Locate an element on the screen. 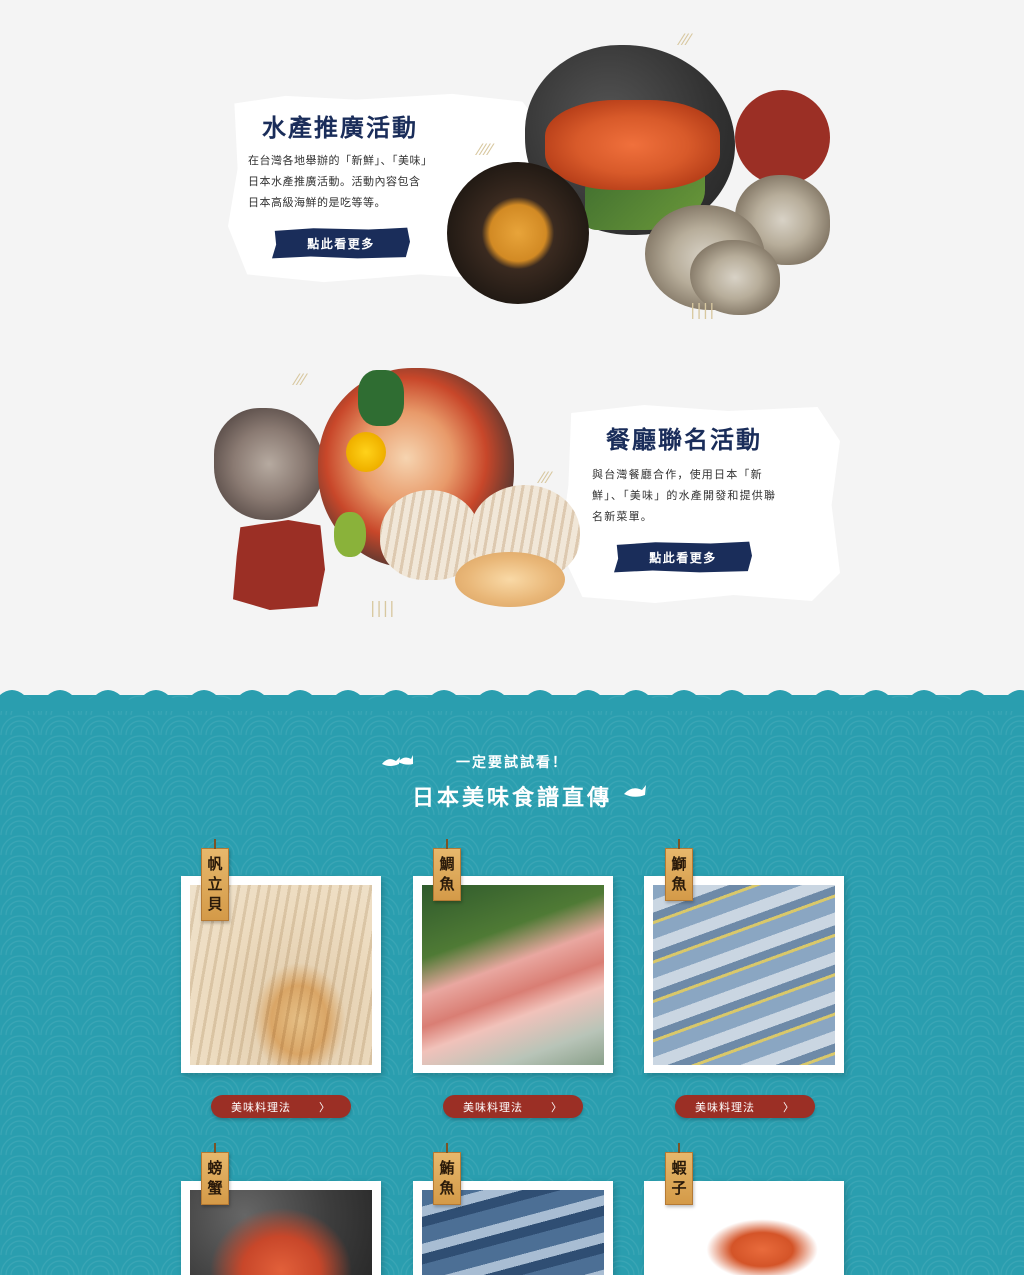 The height and width of the screenshot is (1275, 1024). recipe-tag-scallop: 帆 立 貝 is located at coordinates (215, 884).